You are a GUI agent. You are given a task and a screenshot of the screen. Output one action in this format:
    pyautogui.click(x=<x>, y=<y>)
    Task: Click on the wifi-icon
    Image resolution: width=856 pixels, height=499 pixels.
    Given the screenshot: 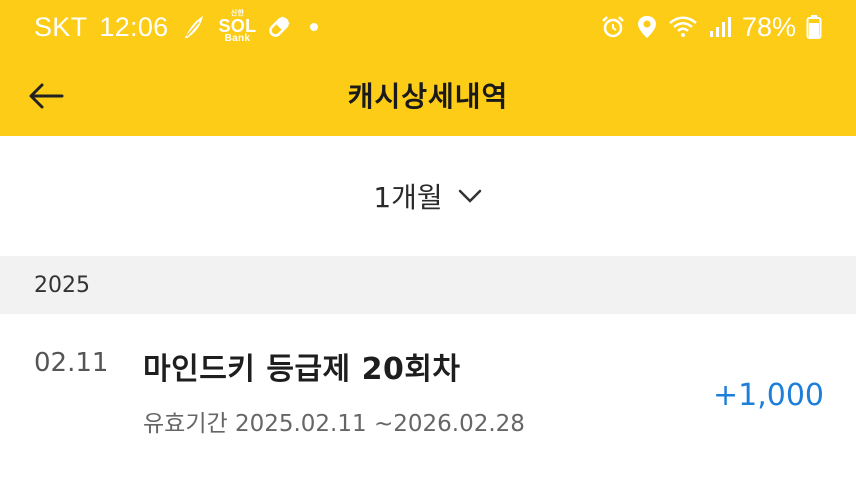 What is the action you would take?
    pyautogui.click(x=683, y=27)
    